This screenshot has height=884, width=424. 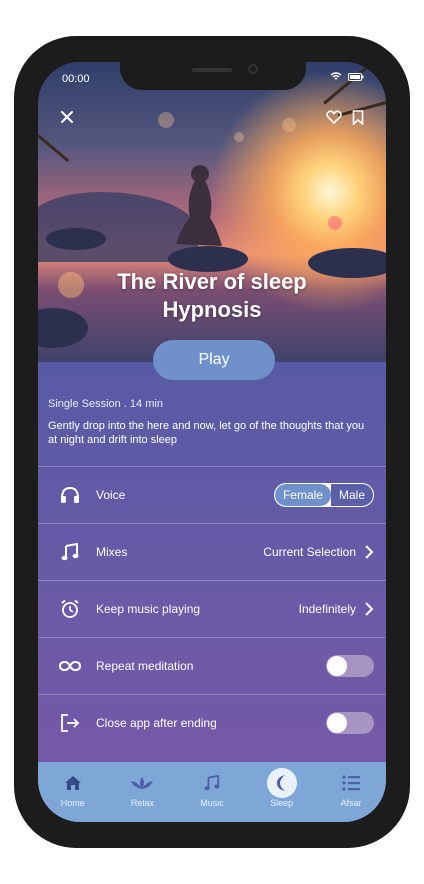 I want to click on infinity-icon, so click(x=70, y=666).